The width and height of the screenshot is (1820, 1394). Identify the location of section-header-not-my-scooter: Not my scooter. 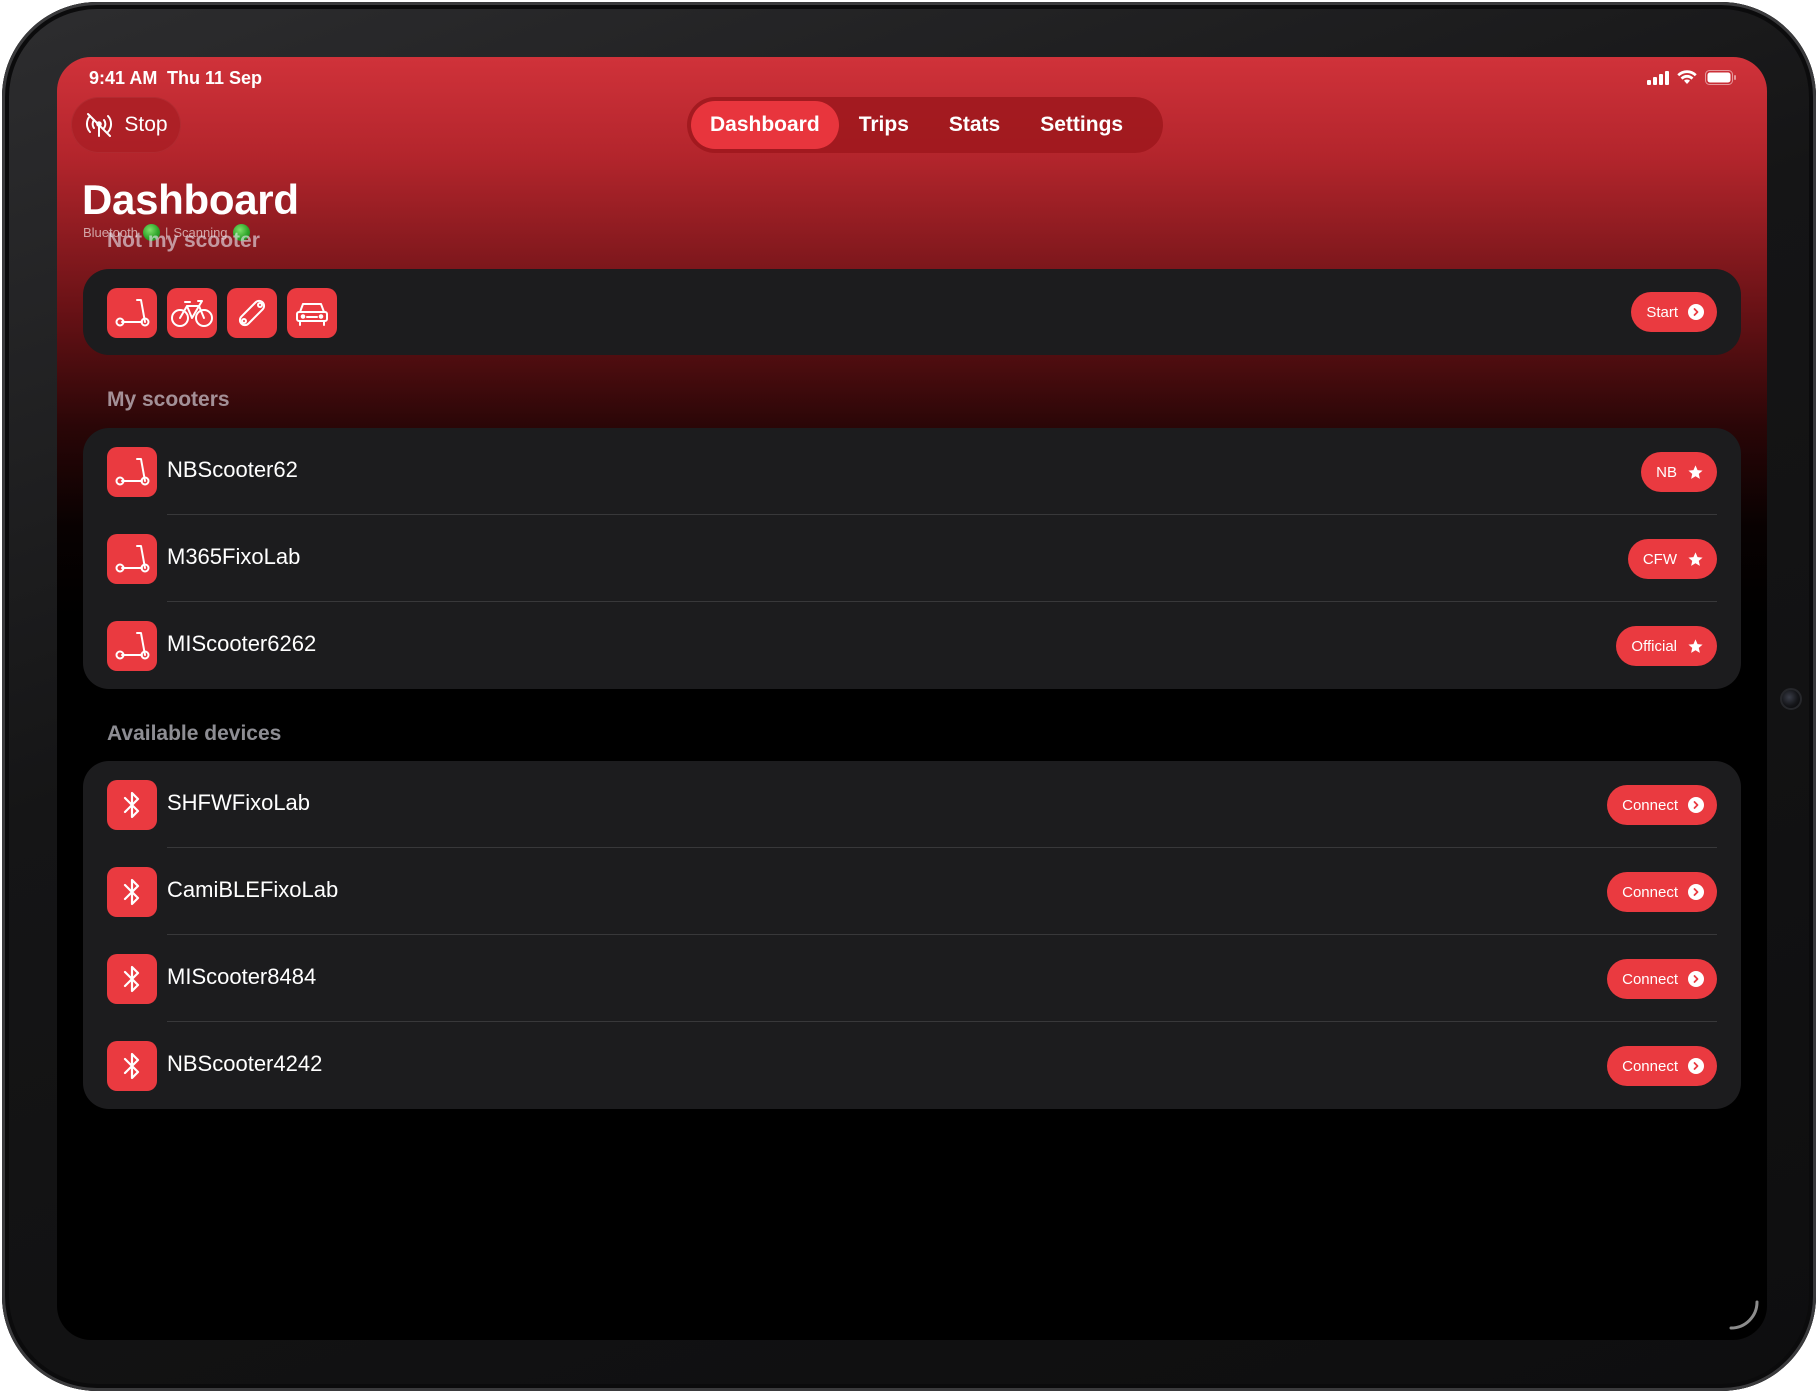
(183, 240).